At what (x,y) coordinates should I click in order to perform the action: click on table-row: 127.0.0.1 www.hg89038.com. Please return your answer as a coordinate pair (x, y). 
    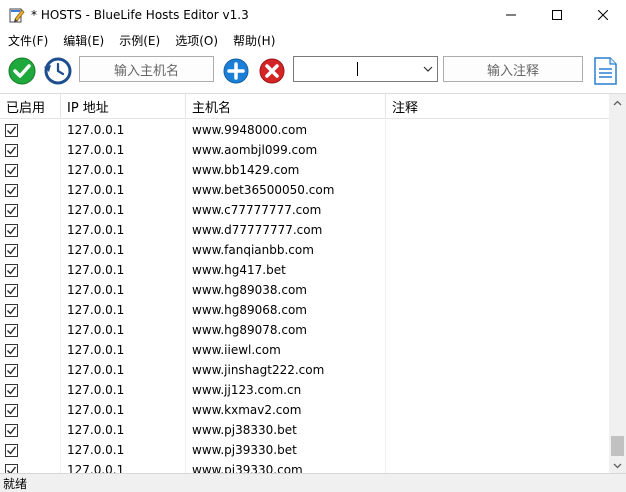
    Looking at the image, I should click on (304, 290).